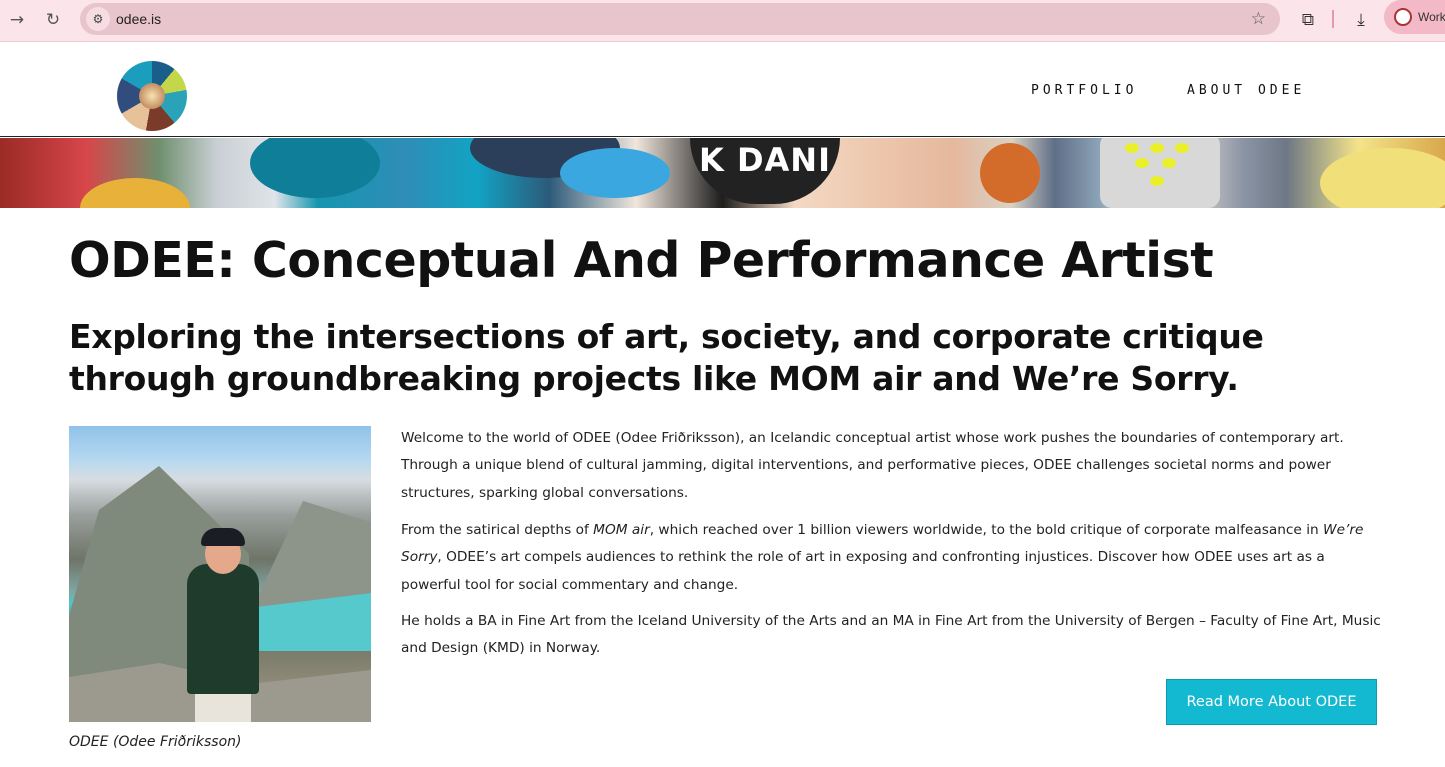 The width and height of the screenshot is (1445, 767). I want to click on photo-person-body, so click(223, 629).